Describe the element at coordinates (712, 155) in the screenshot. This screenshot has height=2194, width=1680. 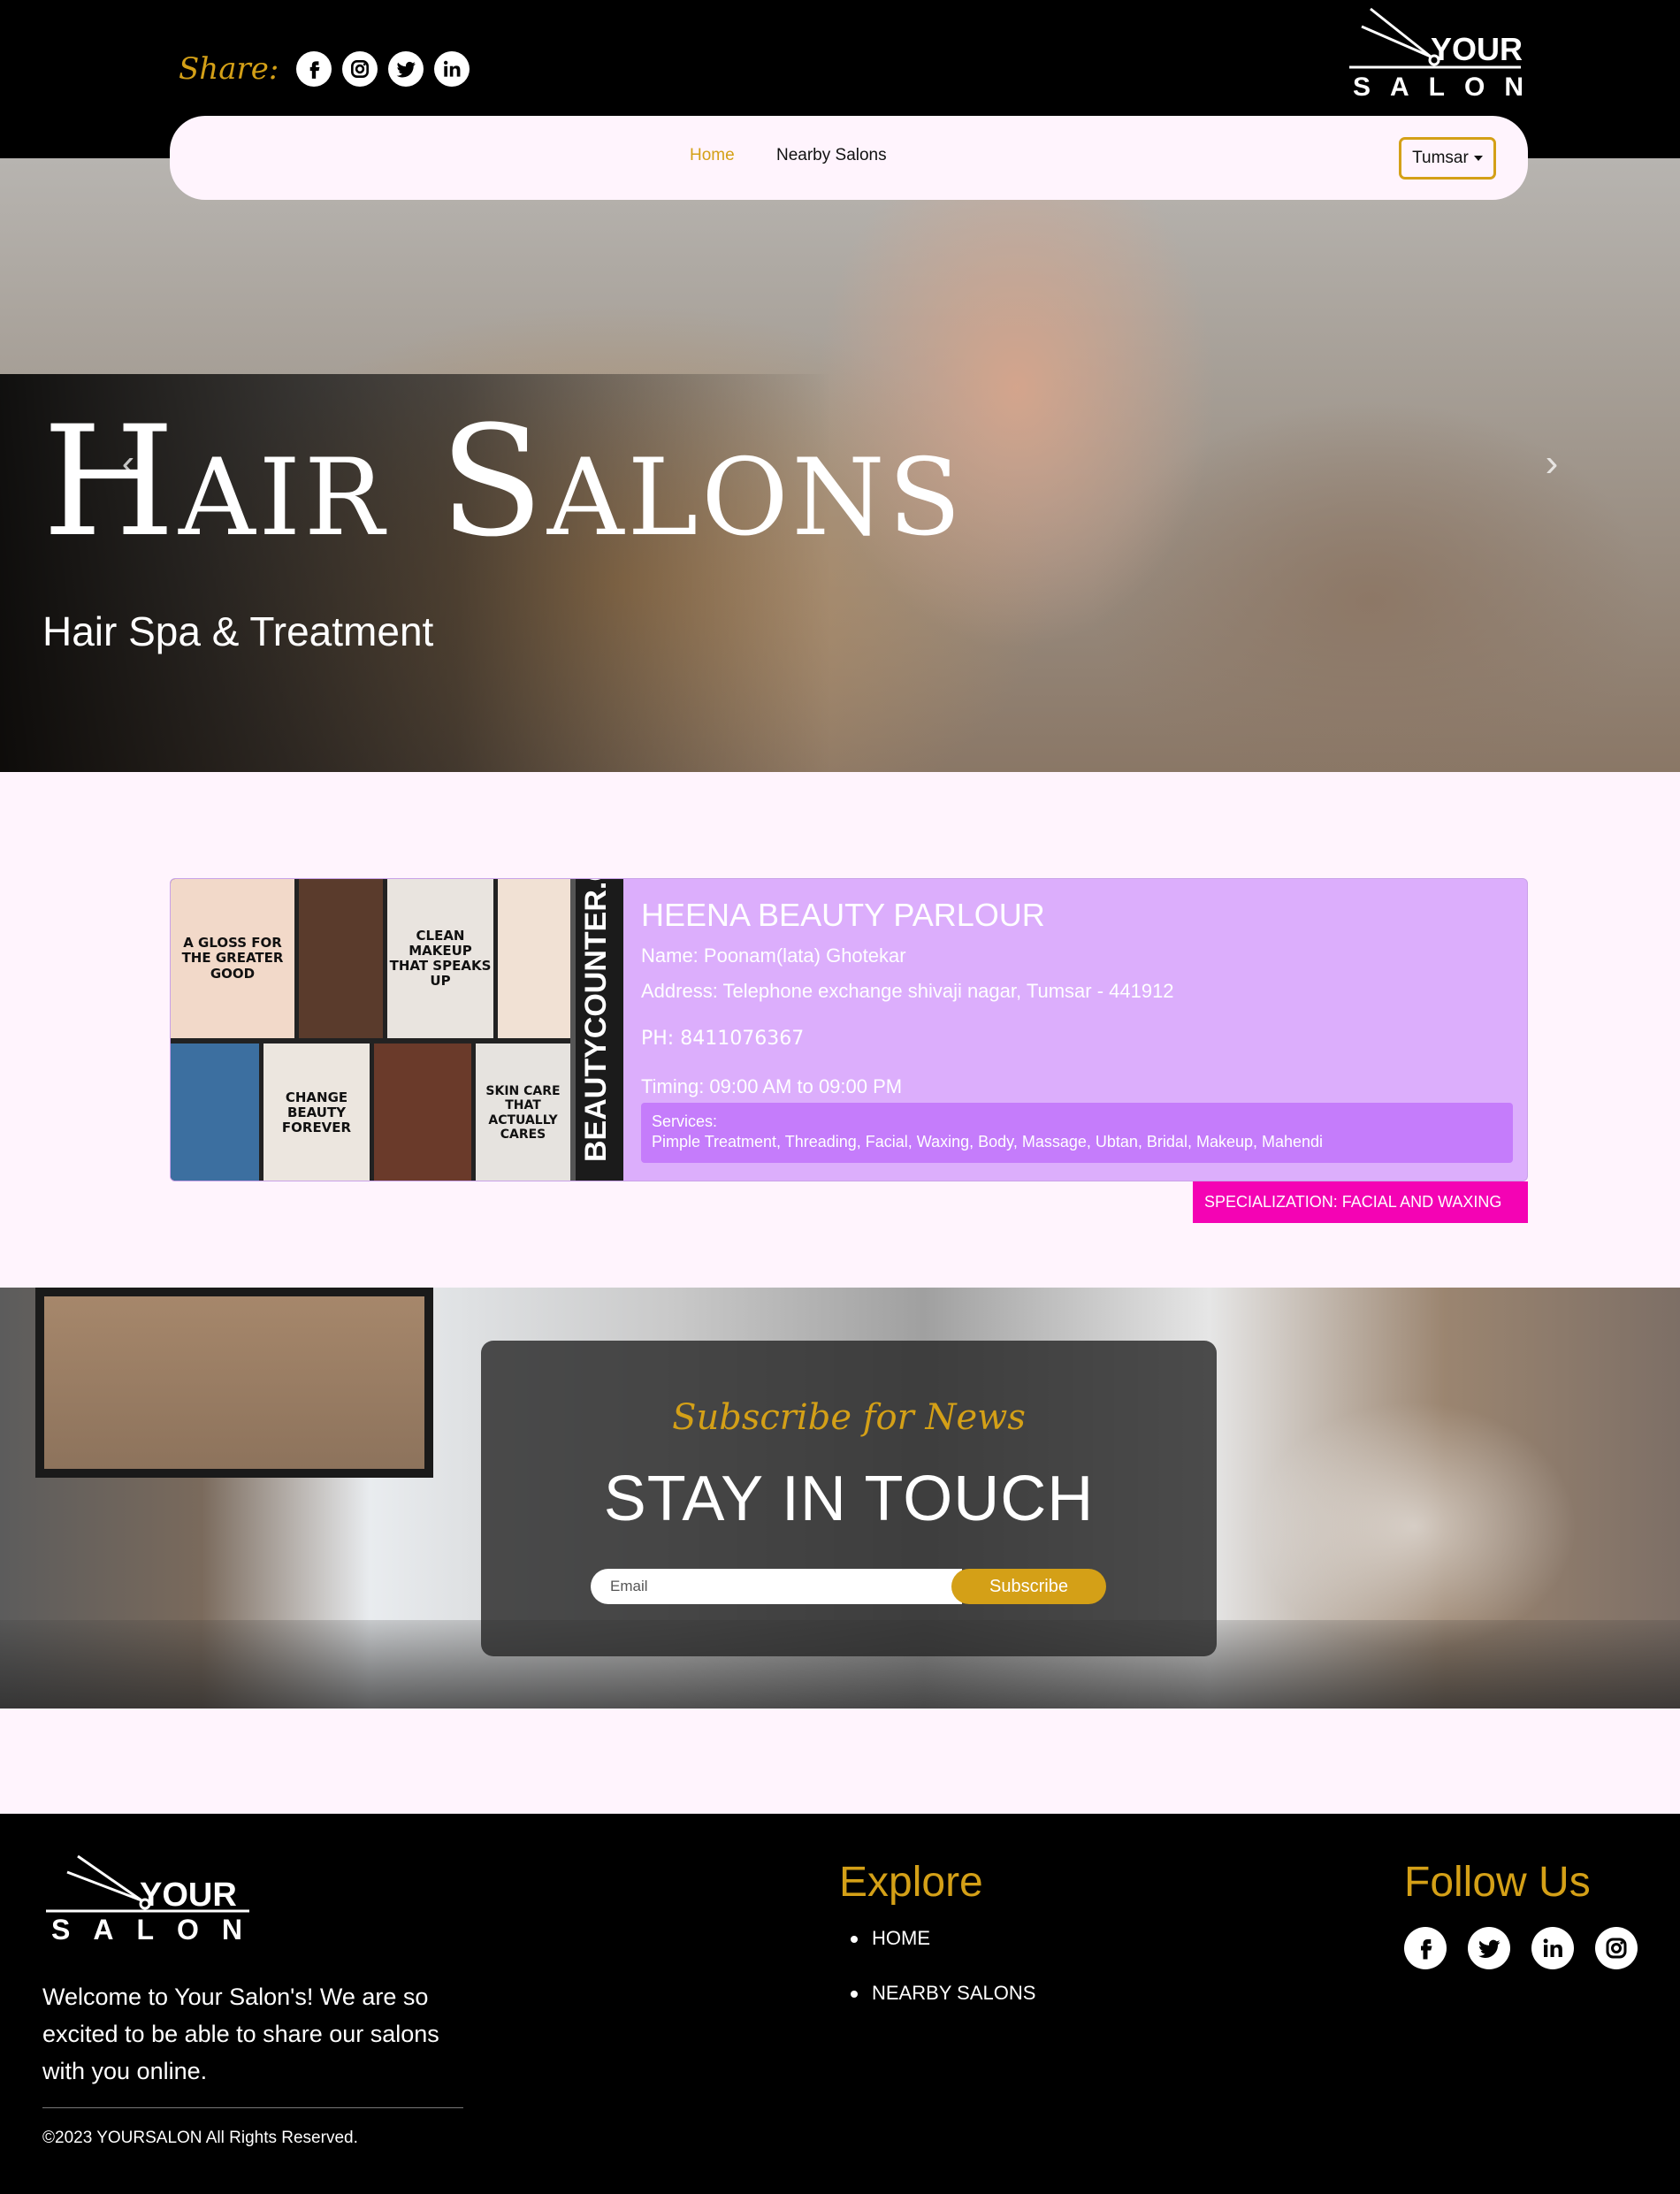
I see `nav-link-home: Home` at that location.